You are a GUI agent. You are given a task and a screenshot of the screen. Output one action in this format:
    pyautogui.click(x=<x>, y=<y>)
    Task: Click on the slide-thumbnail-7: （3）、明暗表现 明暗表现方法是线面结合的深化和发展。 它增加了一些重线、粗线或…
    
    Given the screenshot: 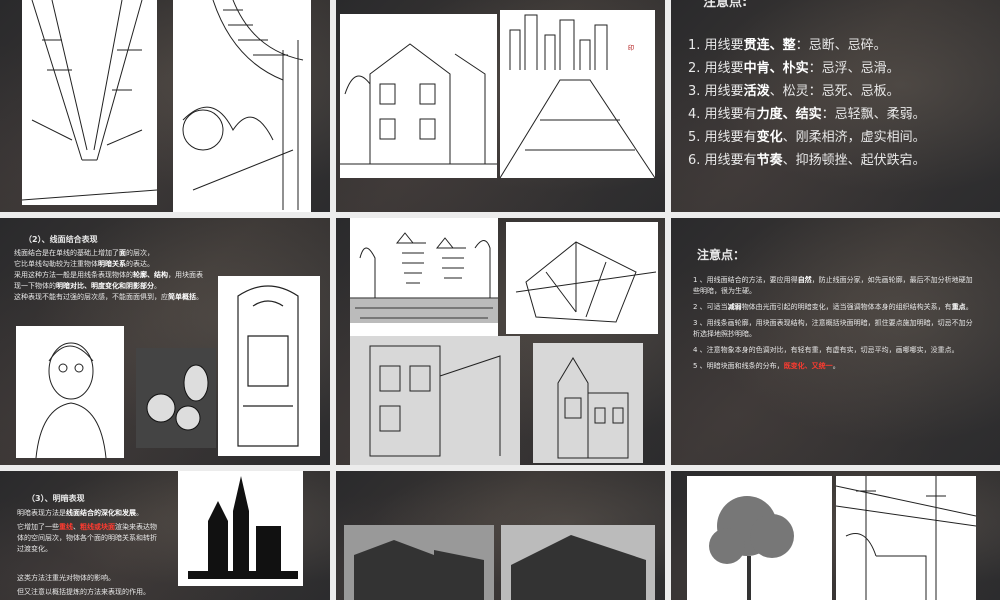 What is the action you would take?
    pyautogui.click(x=165, y=535)
    